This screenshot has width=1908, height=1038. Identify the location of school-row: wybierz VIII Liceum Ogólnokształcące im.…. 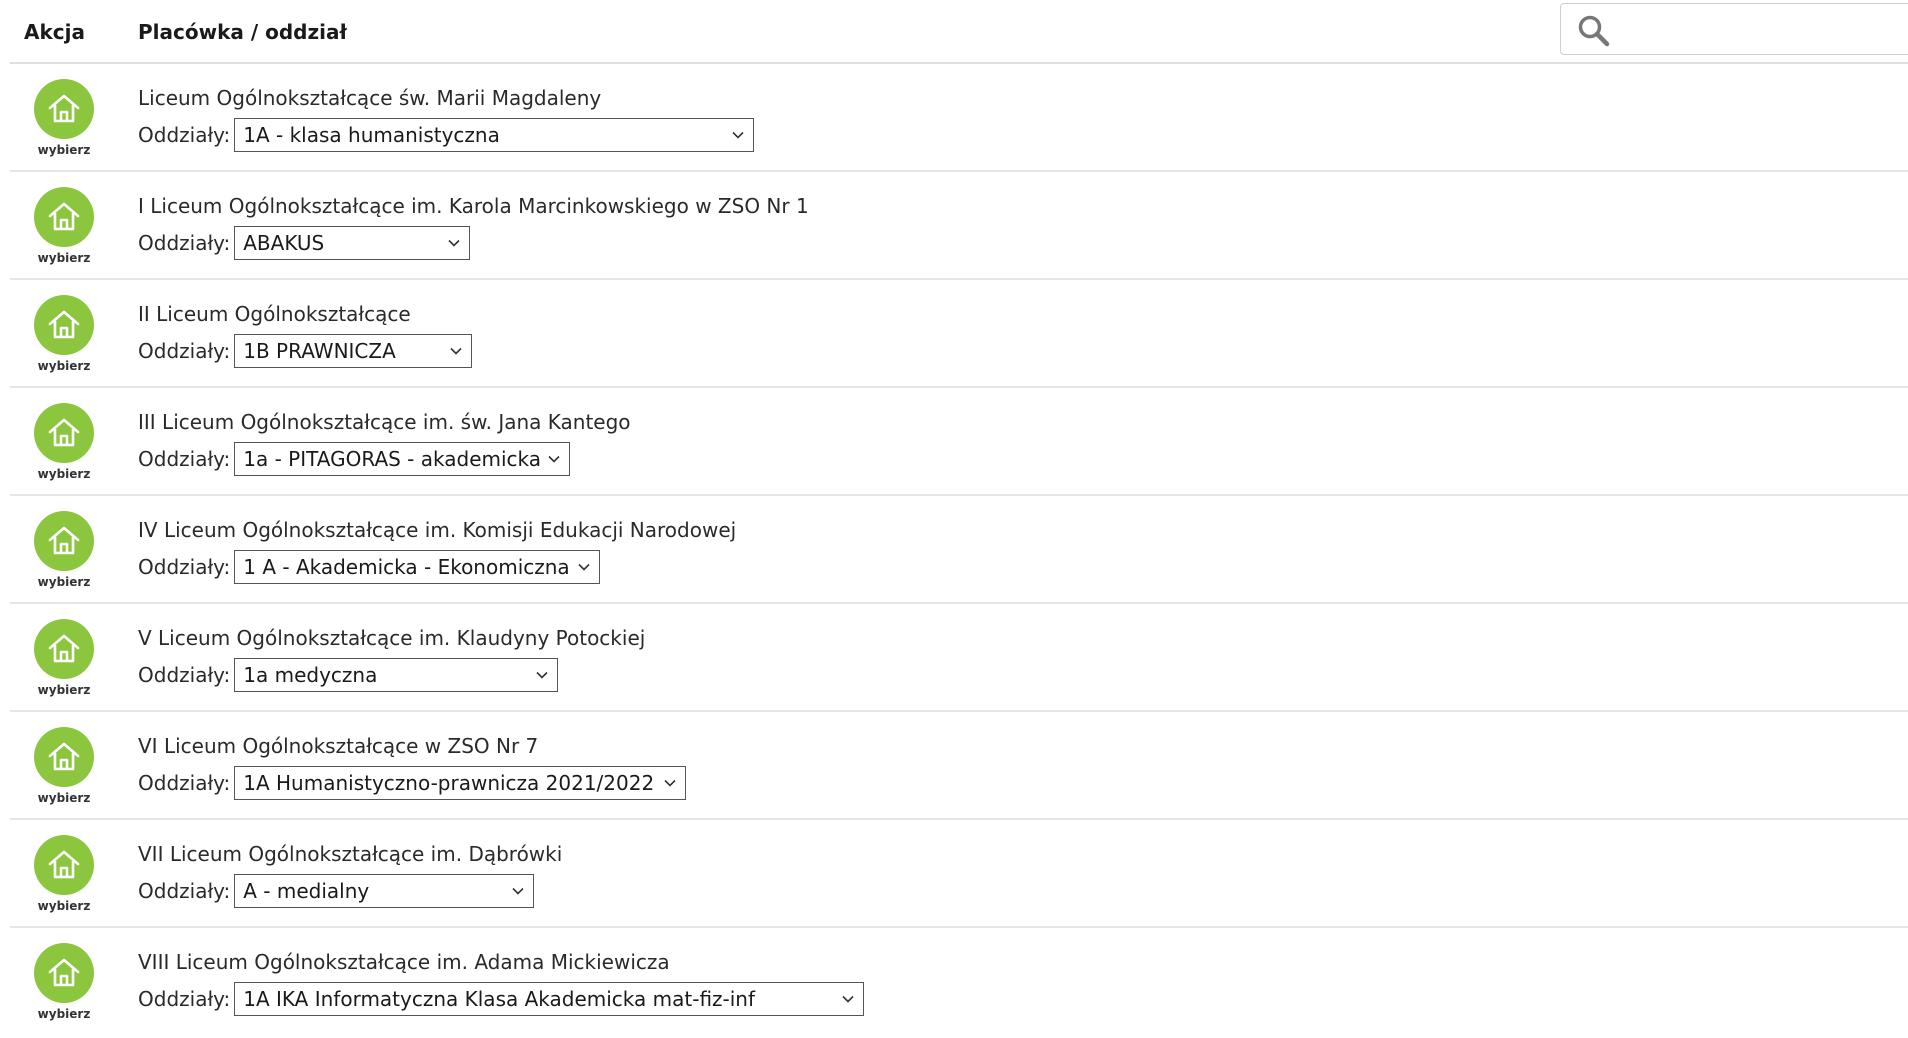
(959, 982).